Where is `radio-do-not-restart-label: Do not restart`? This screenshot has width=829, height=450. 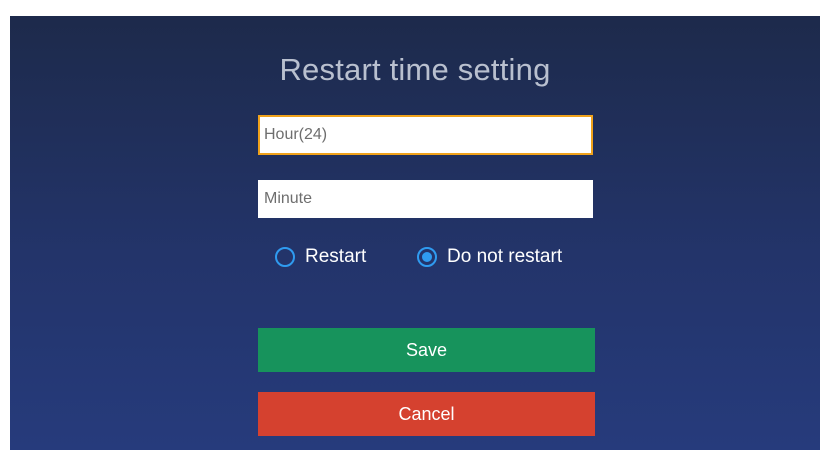
radio-do-not-restart-label: Do not restart is located at coordinates (505, 256).